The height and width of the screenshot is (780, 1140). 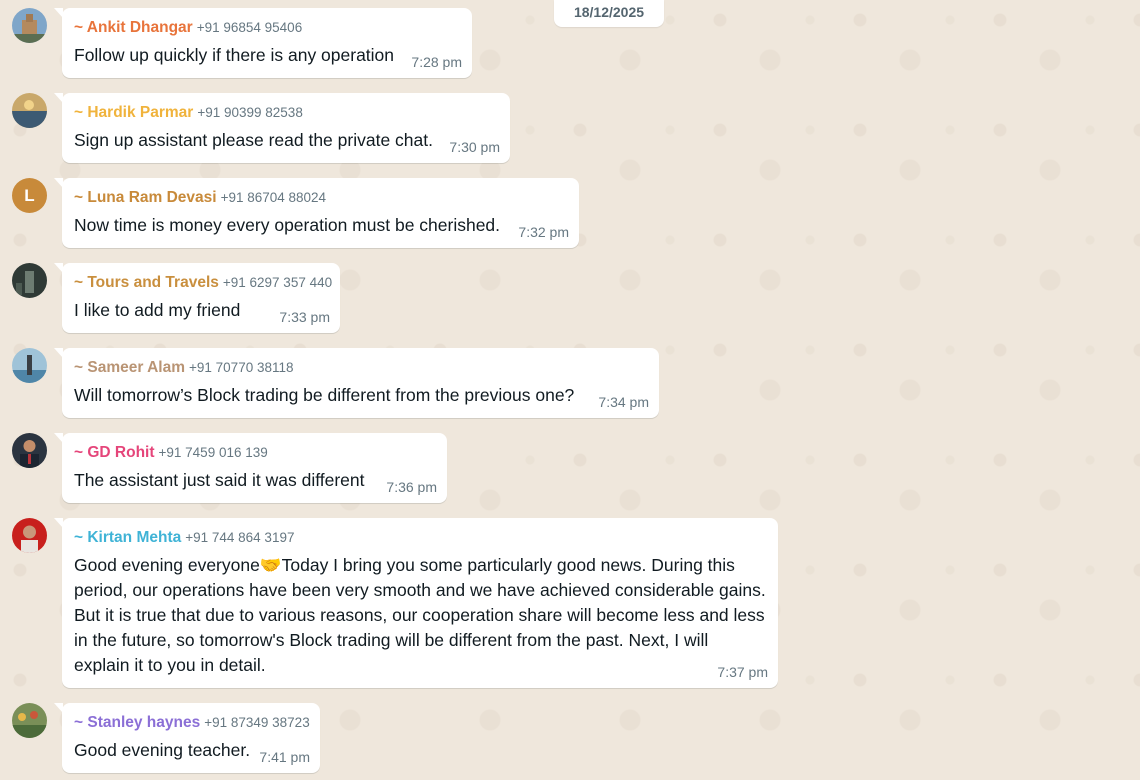 What do you see at coordinates (609, 13) in the screenshot?
I see `date-chip: 18/12/2025` at bounding box center [609, 13].